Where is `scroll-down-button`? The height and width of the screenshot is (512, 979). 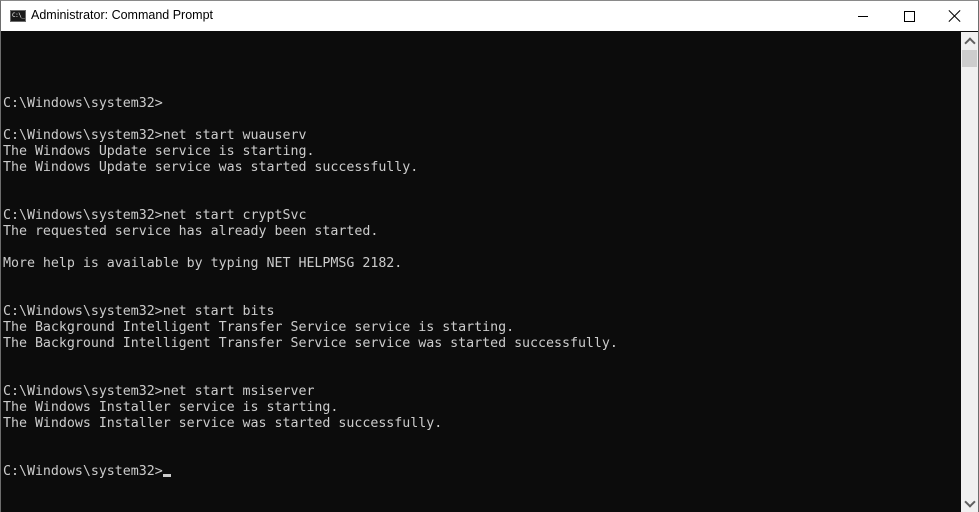
scroll-down-button is located at coordinates (969, 503).